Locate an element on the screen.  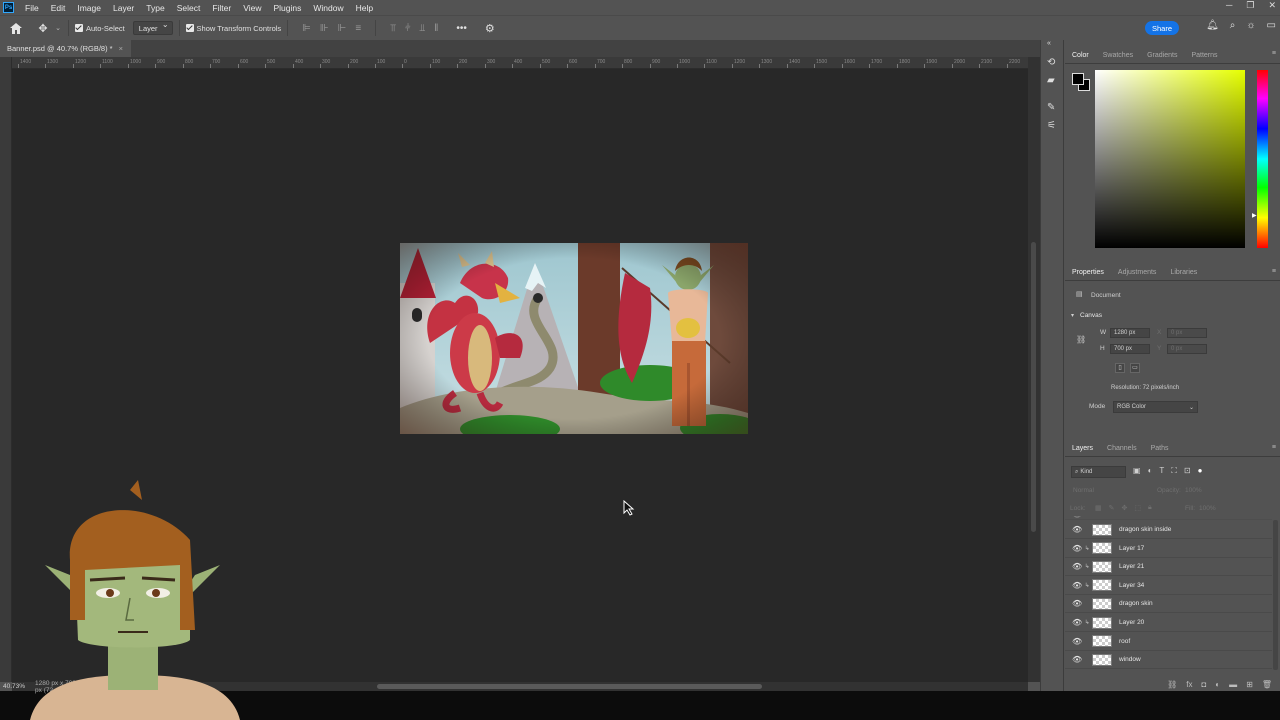
menu-type: Type is located at coordinates (155, 8).